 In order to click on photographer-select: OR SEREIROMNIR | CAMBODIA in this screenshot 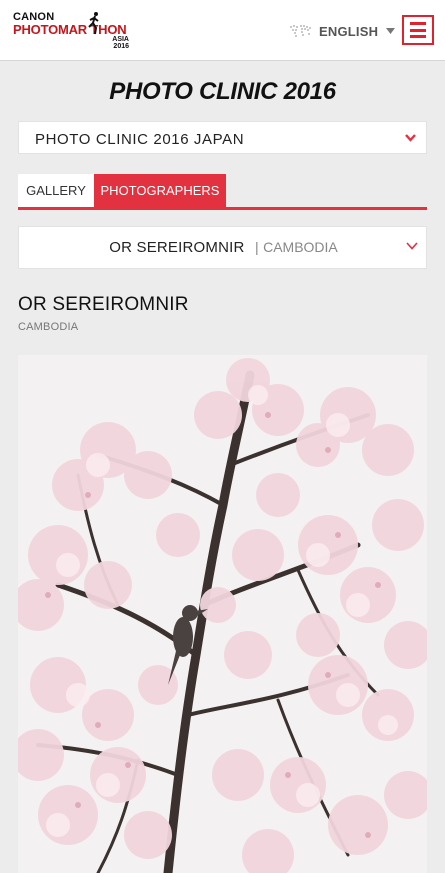, I will do `click(222, 247)`.